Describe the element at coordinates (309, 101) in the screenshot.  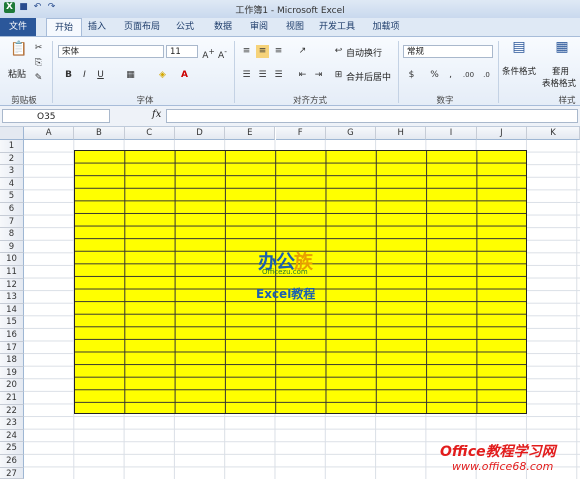
I see `alignment-group-label: 对齐方式` at that location.